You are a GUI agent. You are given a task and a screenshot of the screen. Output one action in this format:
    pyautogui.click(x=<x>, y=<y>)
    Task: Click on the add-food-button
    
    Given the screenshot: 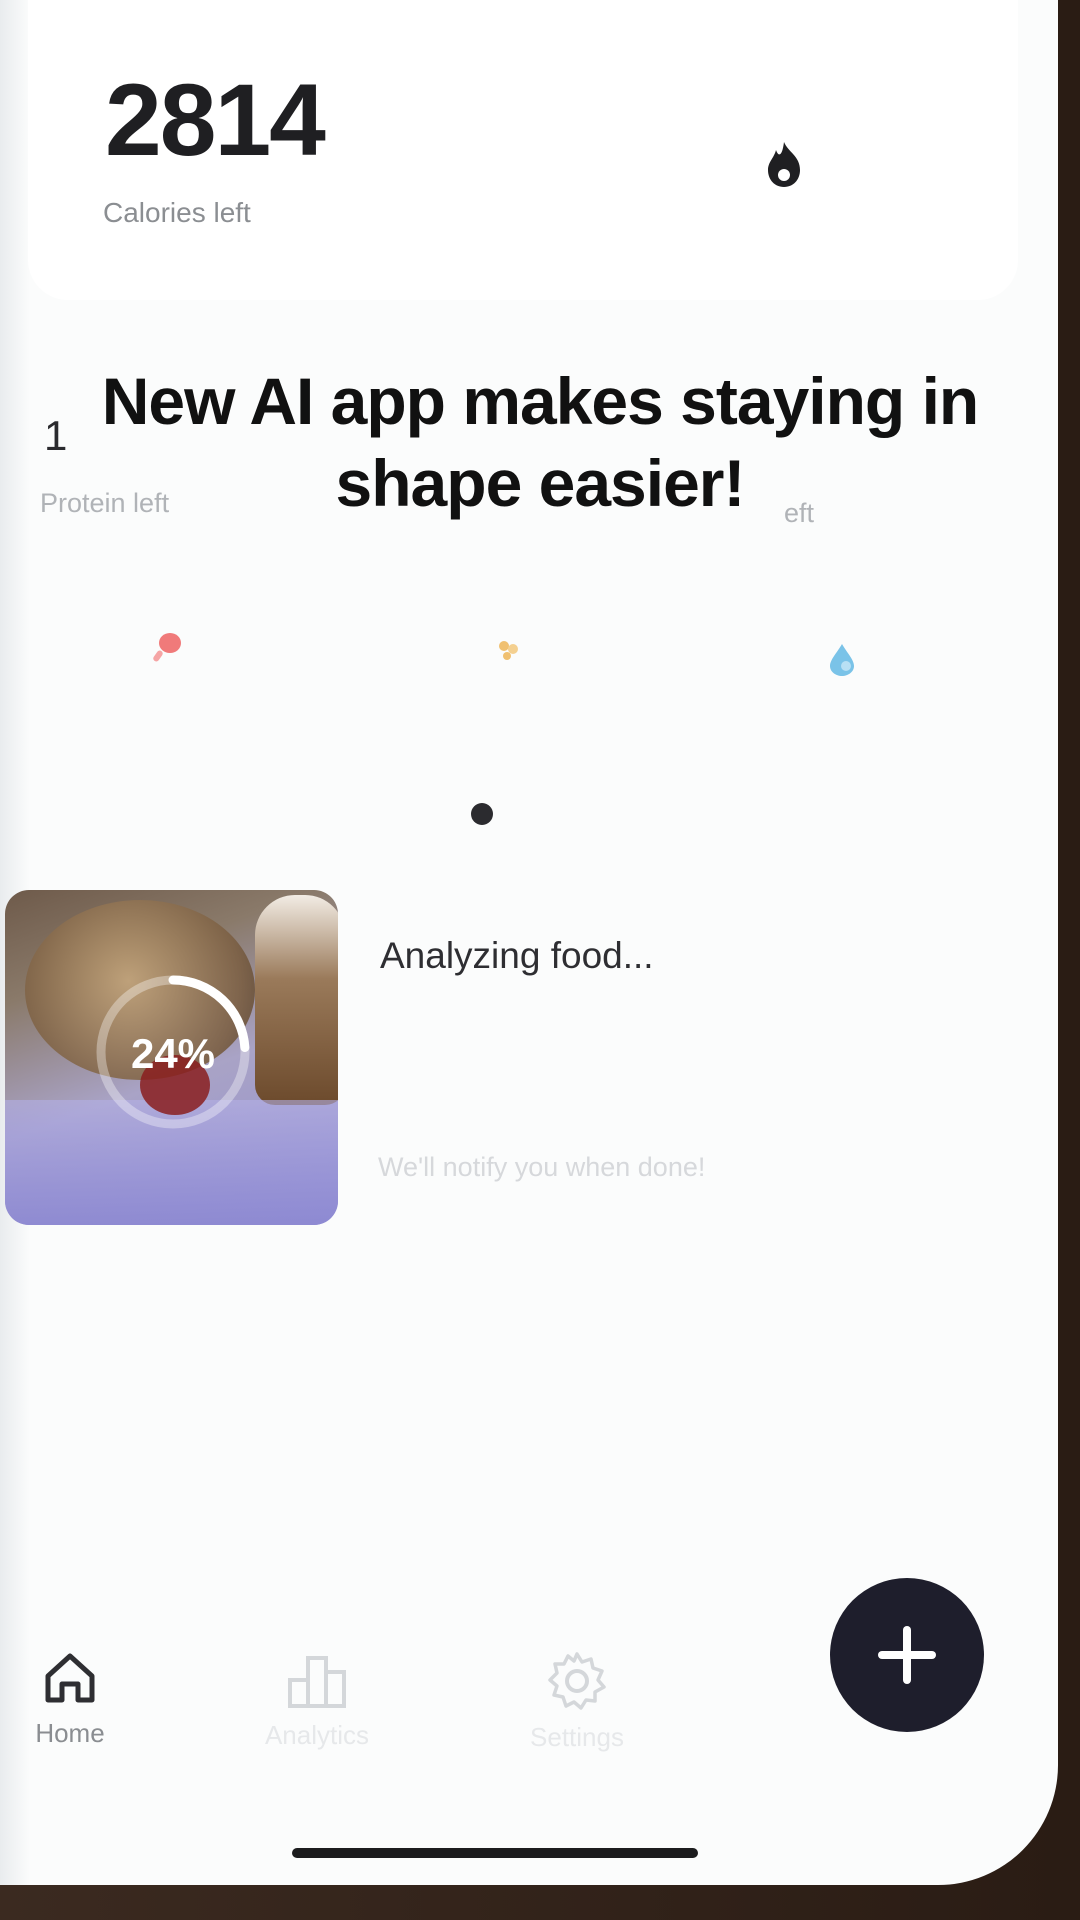 What is the action you would take?
    pyautogui.click(x=907, y=1655)
    